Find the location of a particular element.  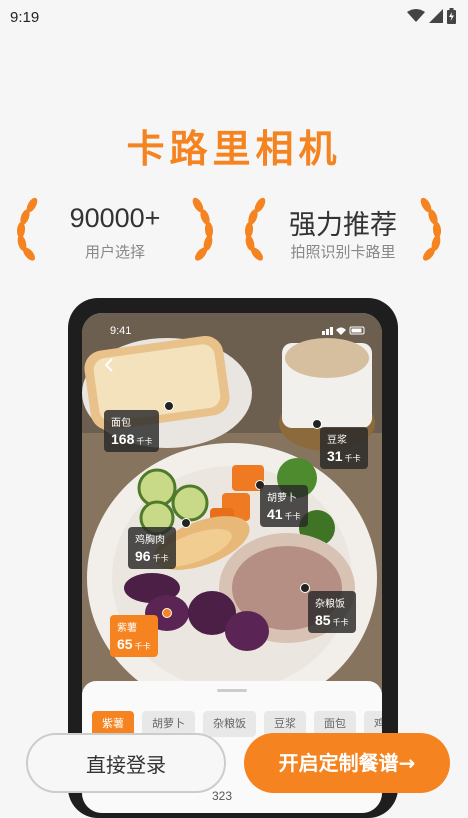

phone-system-icons is located at coordinates (343, 330).